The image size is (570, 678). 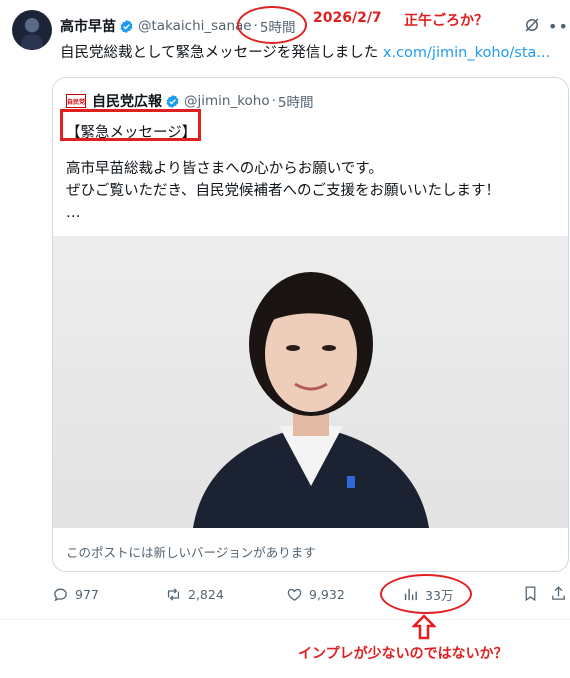 I want to click on quote-time: 5時間, so click(x=296, y=101).